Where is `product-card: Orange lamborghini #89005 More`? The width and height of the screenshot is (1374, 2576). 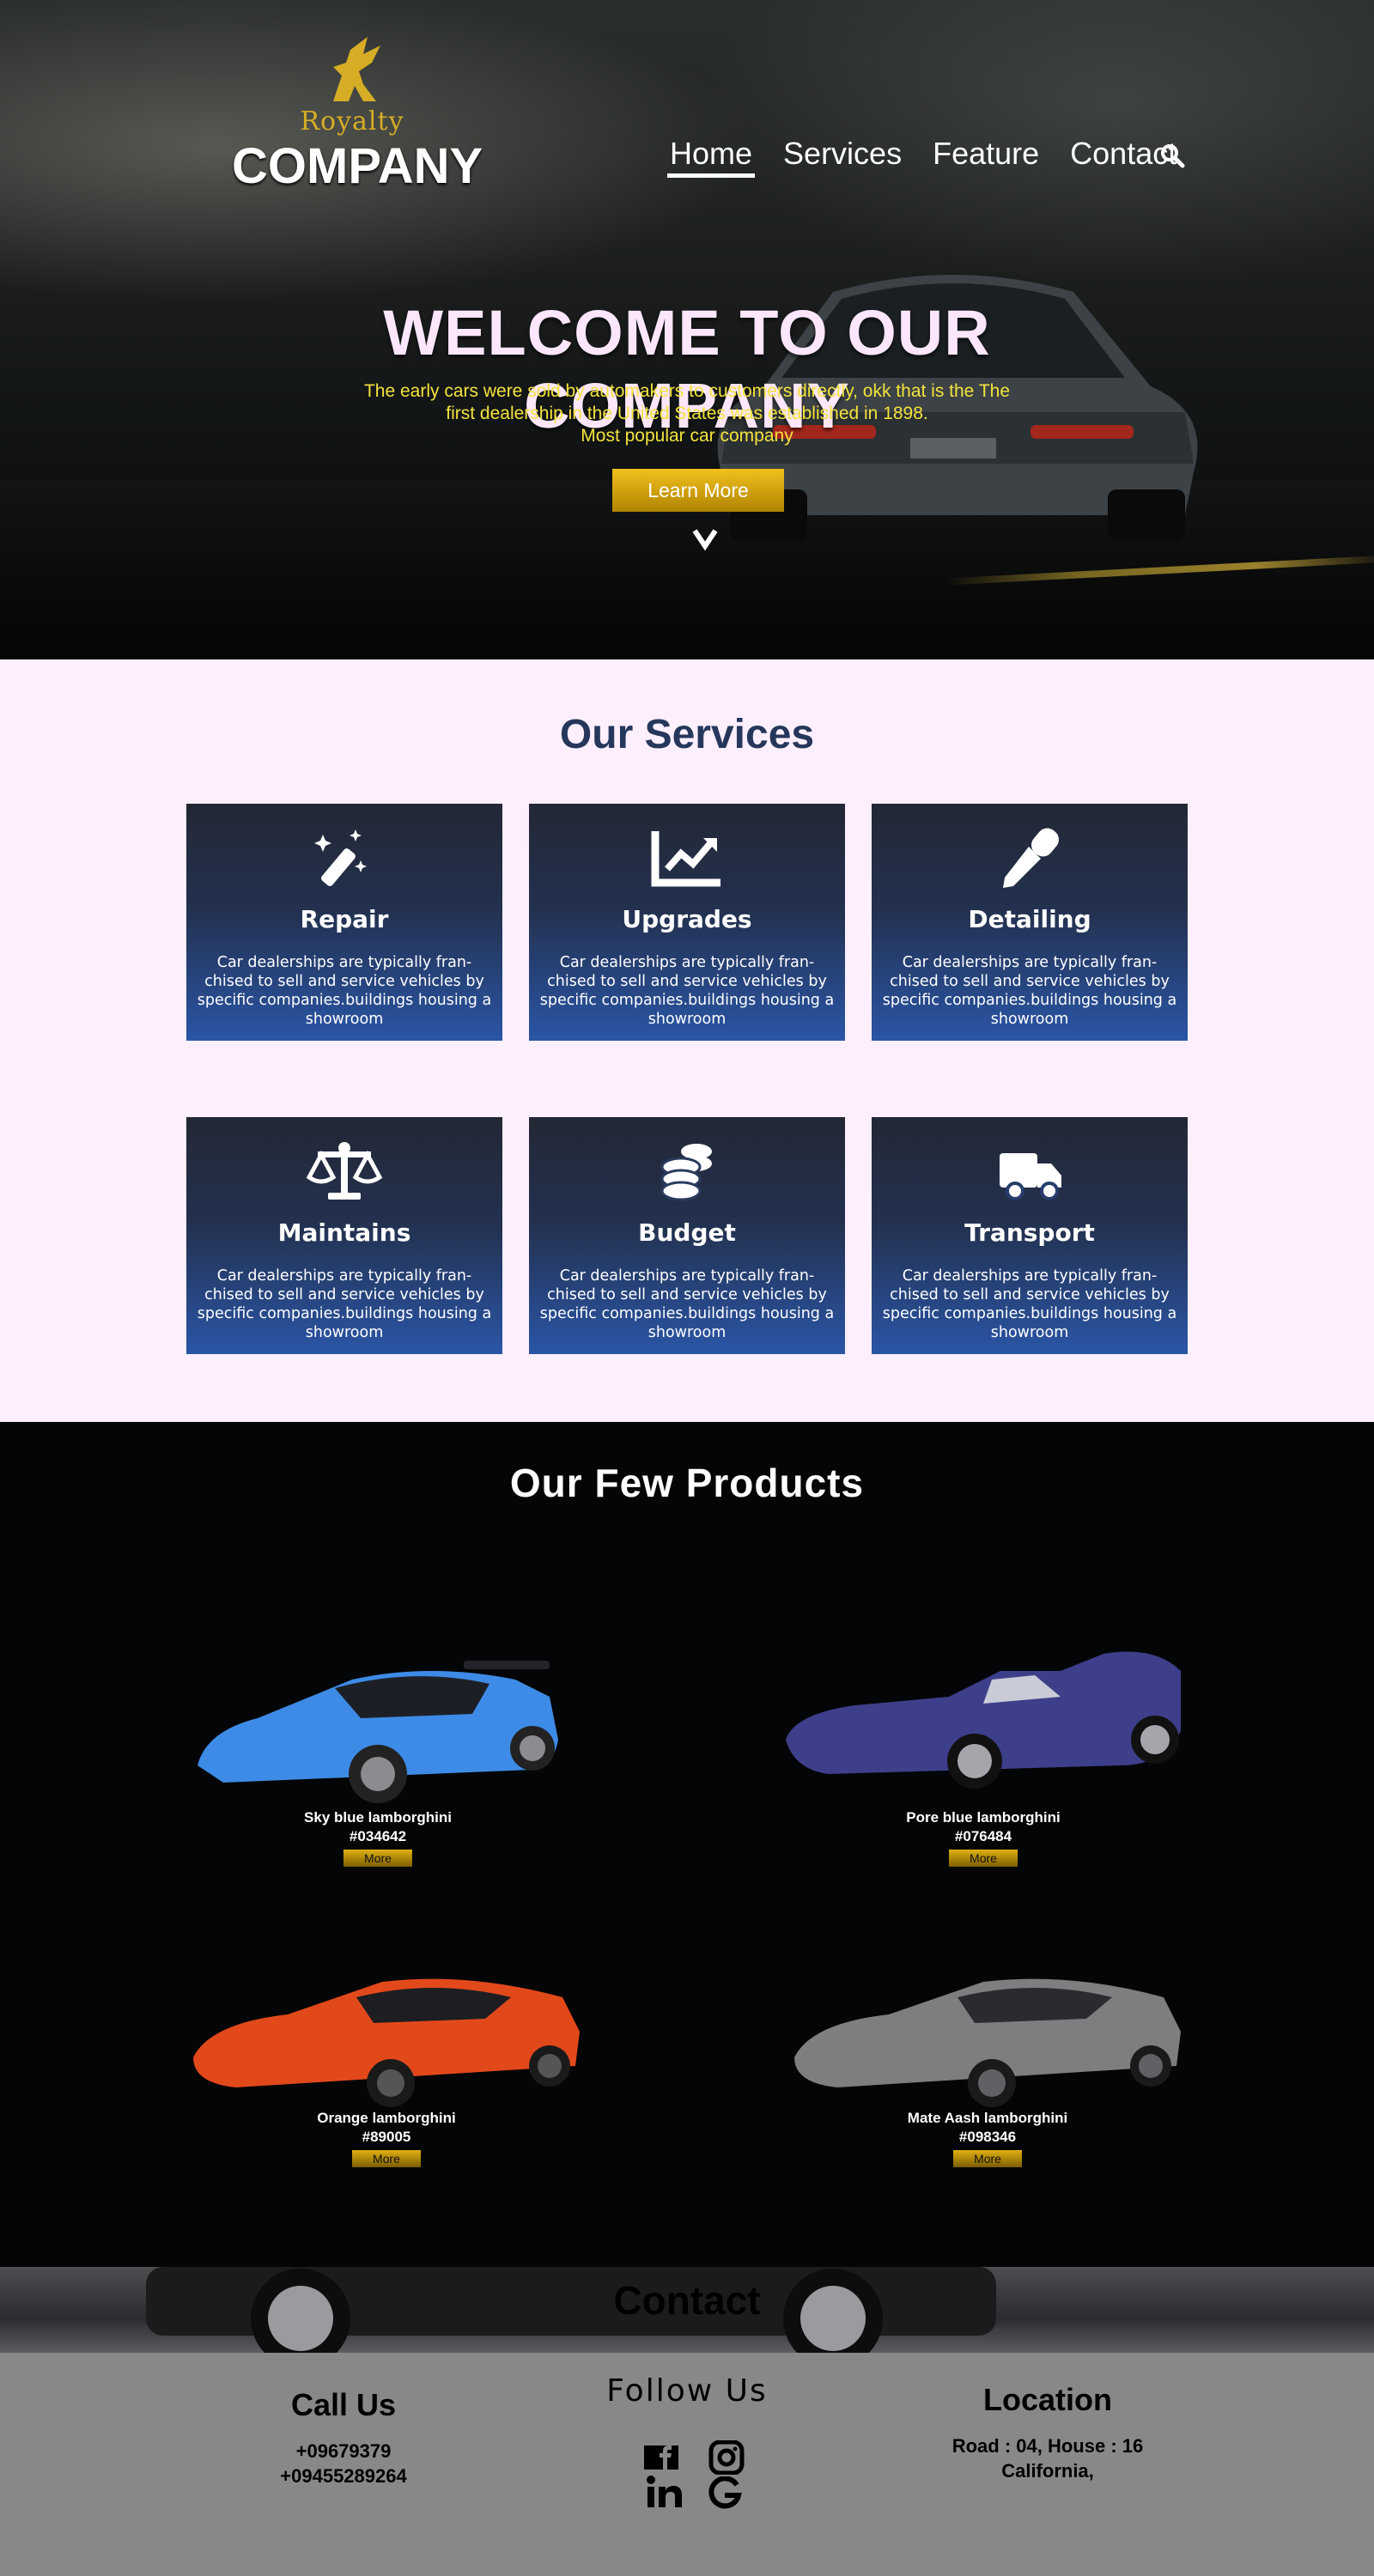
product-card: Orange lamborghini #89005 More is located at coordinates (386, 2069).